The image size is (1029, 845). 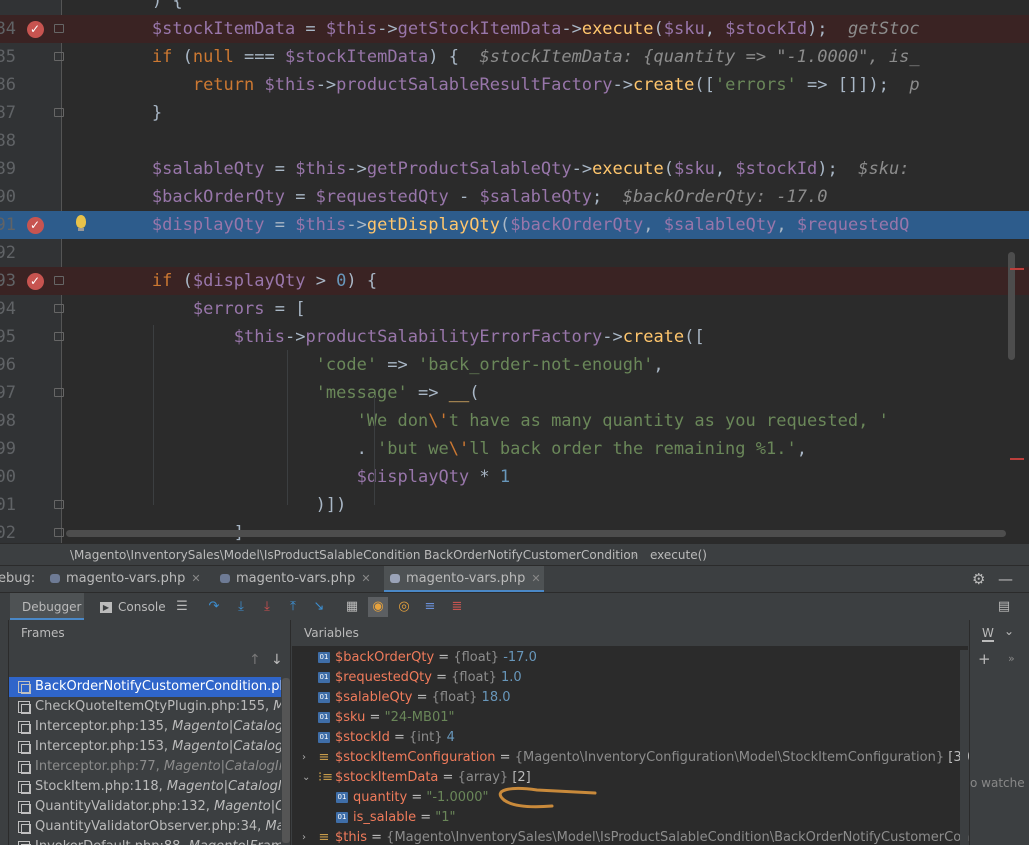 What do you see at coordinates (514, 393) in the screenshot?
I see `code-line: 97 'message' => __(` at bounding box center [514, 393].